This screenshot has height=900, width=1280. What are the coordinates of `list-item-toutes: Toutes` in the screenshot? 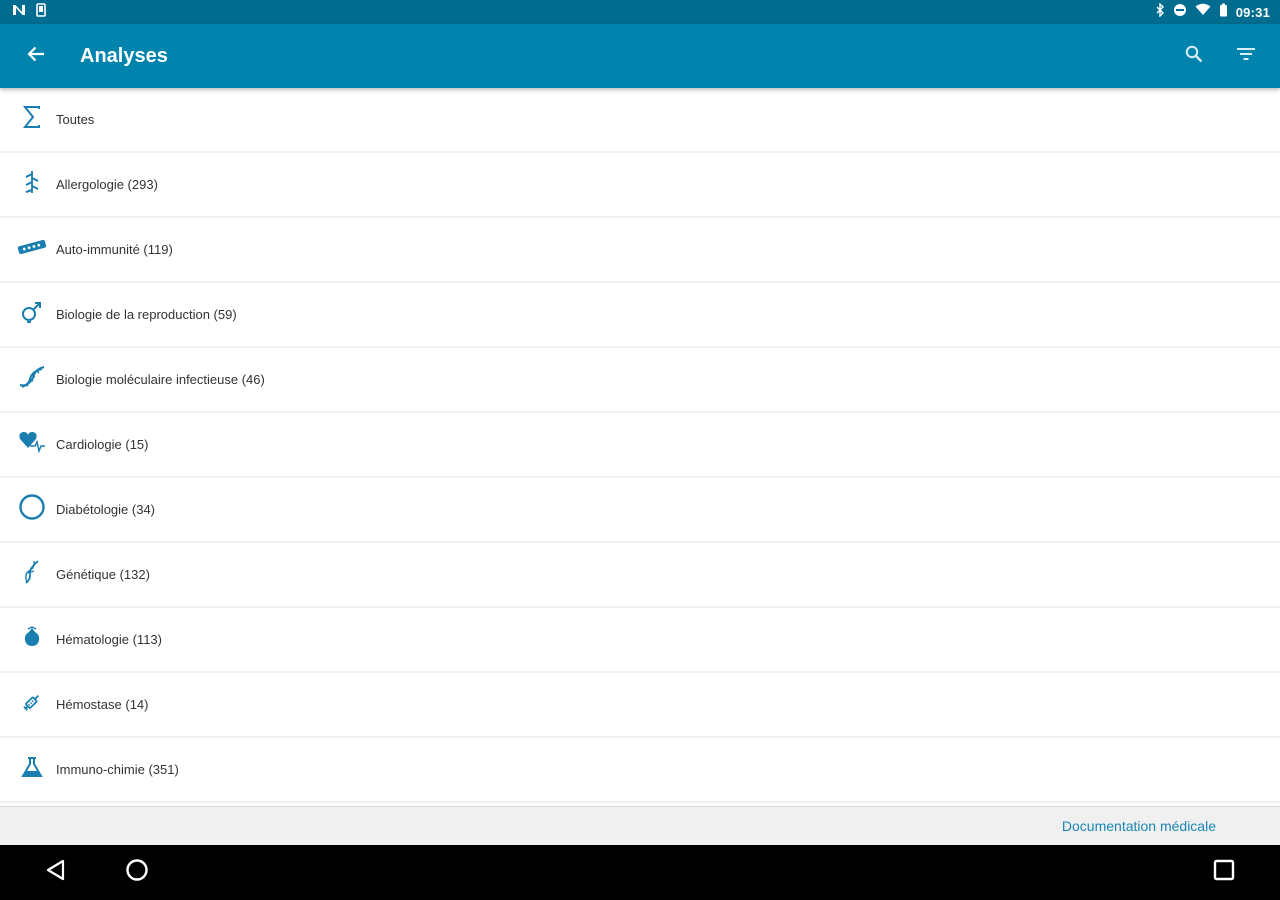 It's located at (640, 120).